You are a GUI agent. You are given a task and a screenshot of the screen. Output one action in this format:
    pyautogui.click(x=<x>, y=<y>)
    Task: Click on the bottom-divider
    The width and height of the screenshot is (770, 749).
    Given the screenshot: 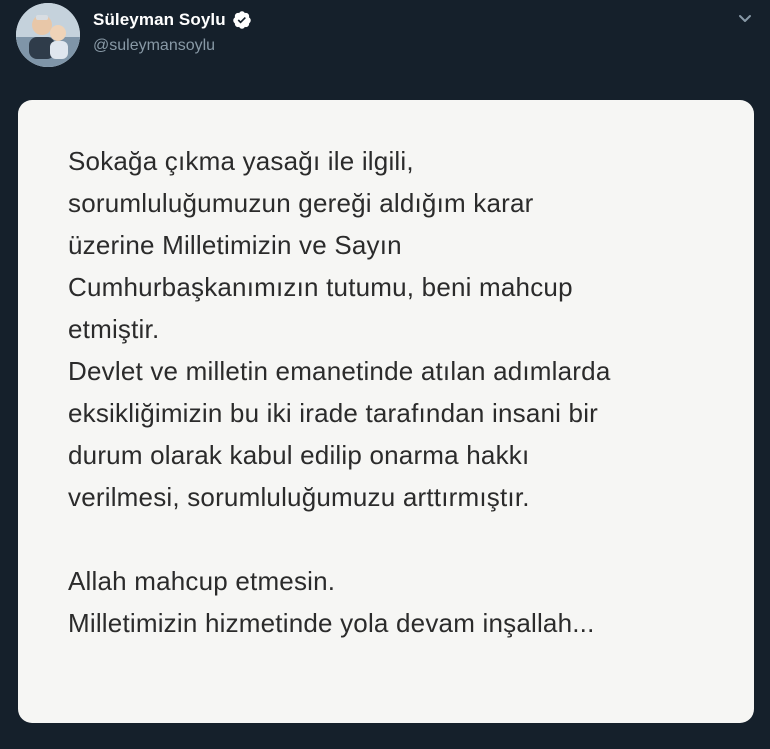 What is the action you would take?
    pyautogui.click(x=385, y=742)
    